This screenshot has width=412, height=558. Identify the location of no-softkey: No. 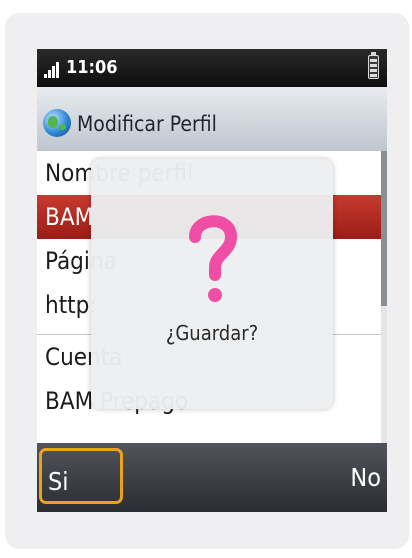
(365, 477).